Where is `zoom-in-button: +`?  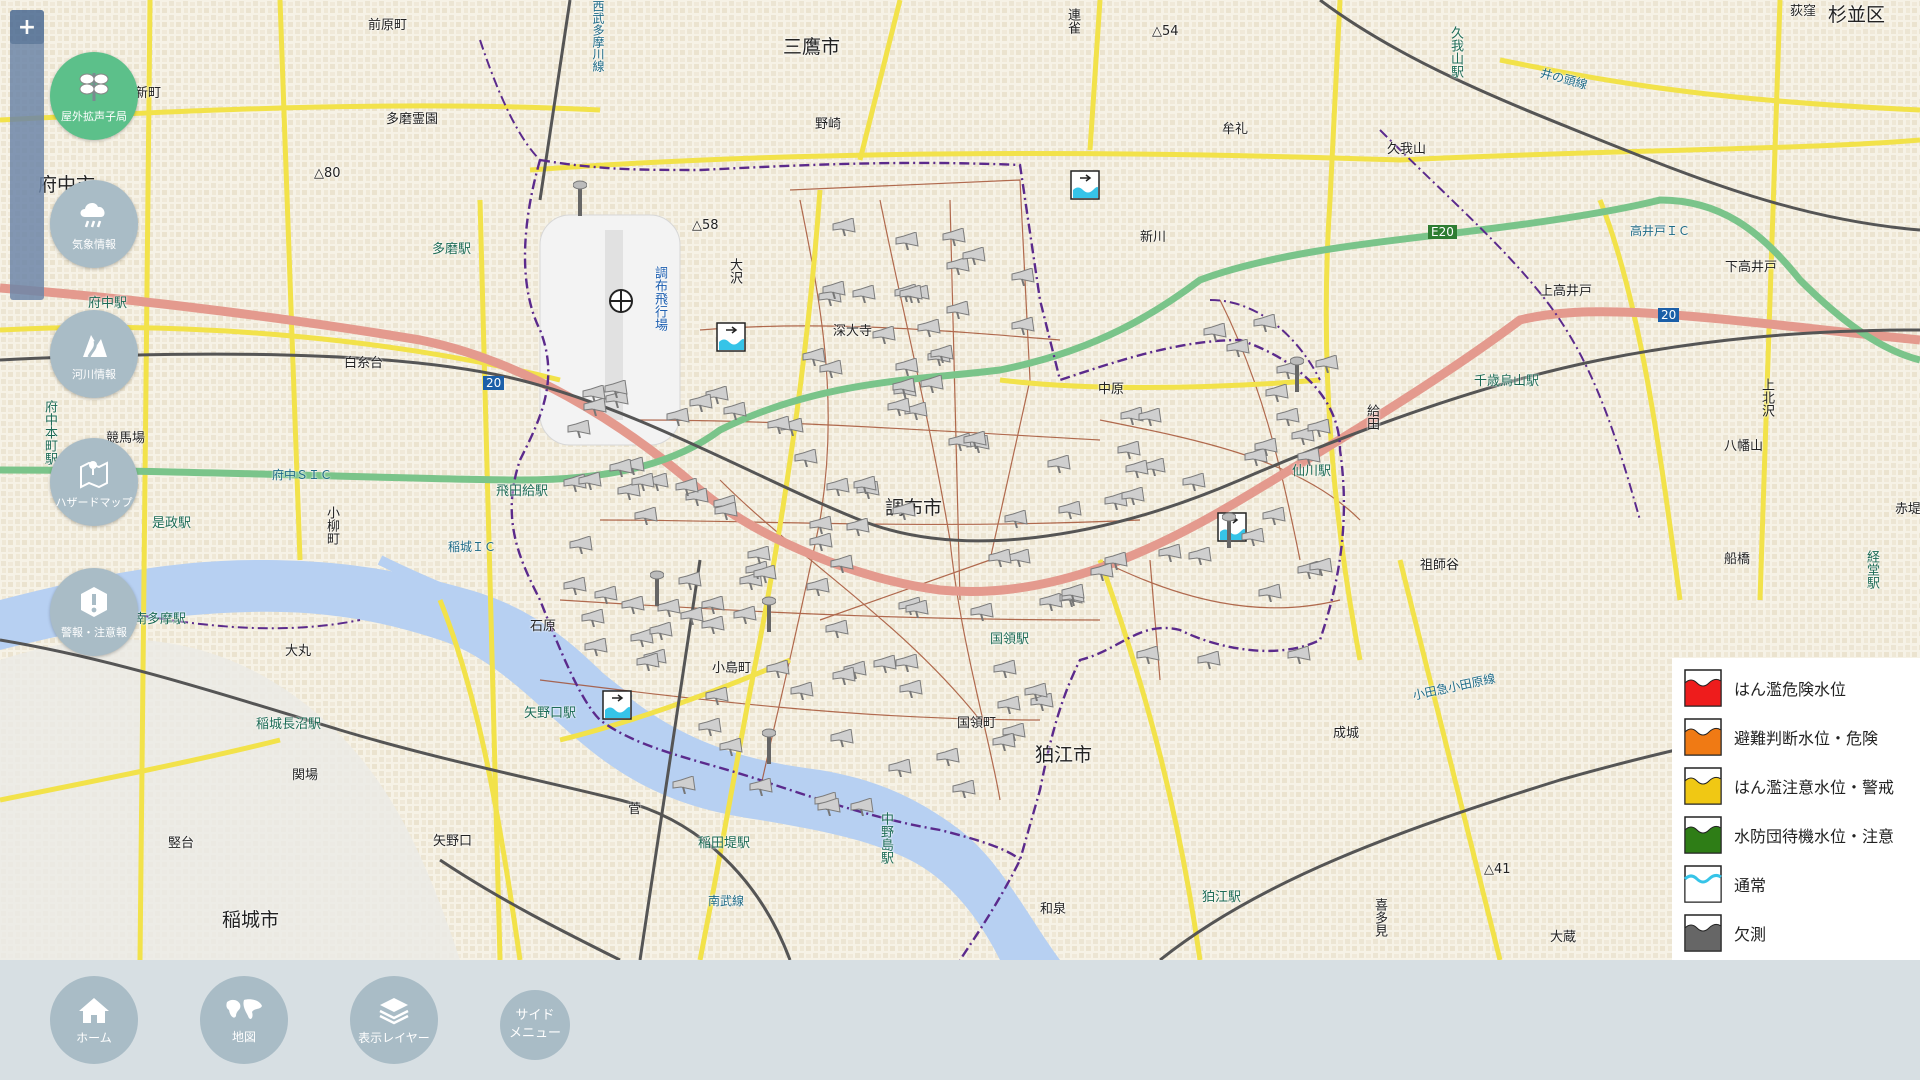
zoom-in-button: + is located at coordinates (27, 27).